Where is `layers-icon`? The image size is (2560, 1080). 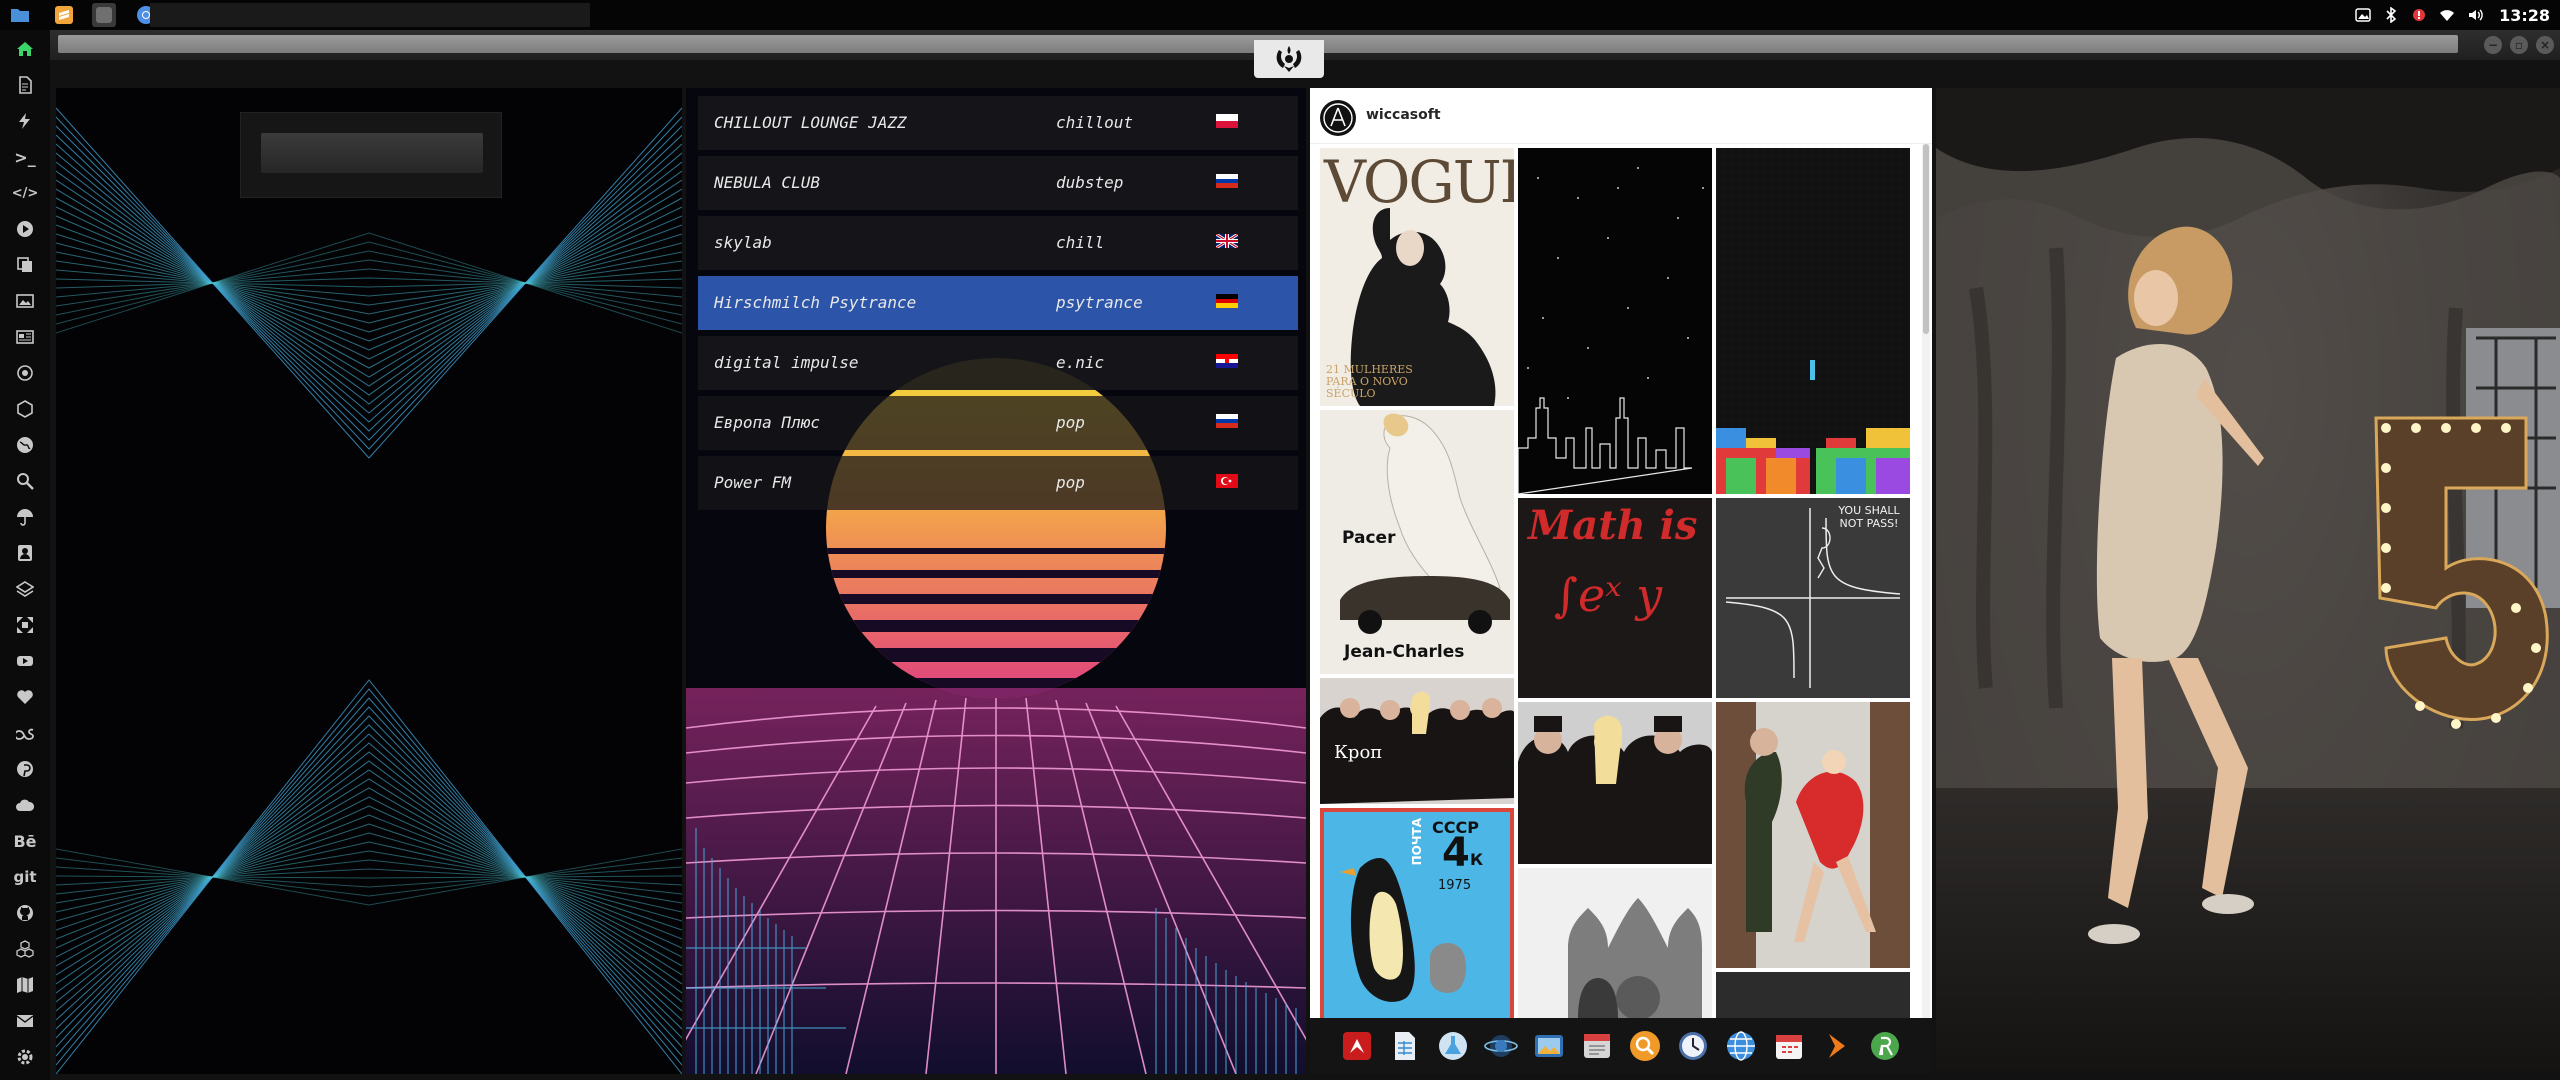
layers-icon is located at coordinates (25, 589).